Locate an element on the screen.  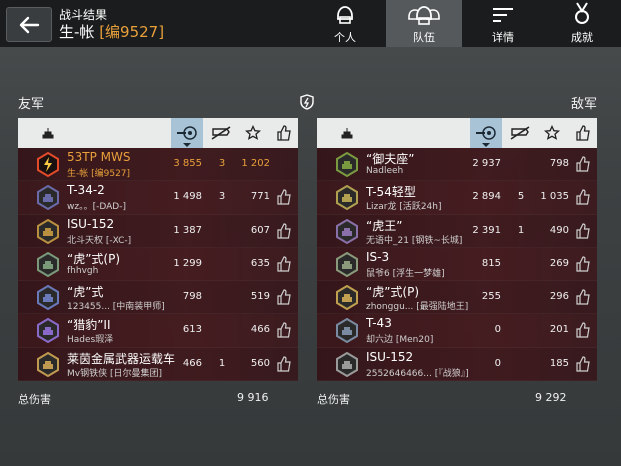
sort-caret-icon is located at coordinates (486, 145).